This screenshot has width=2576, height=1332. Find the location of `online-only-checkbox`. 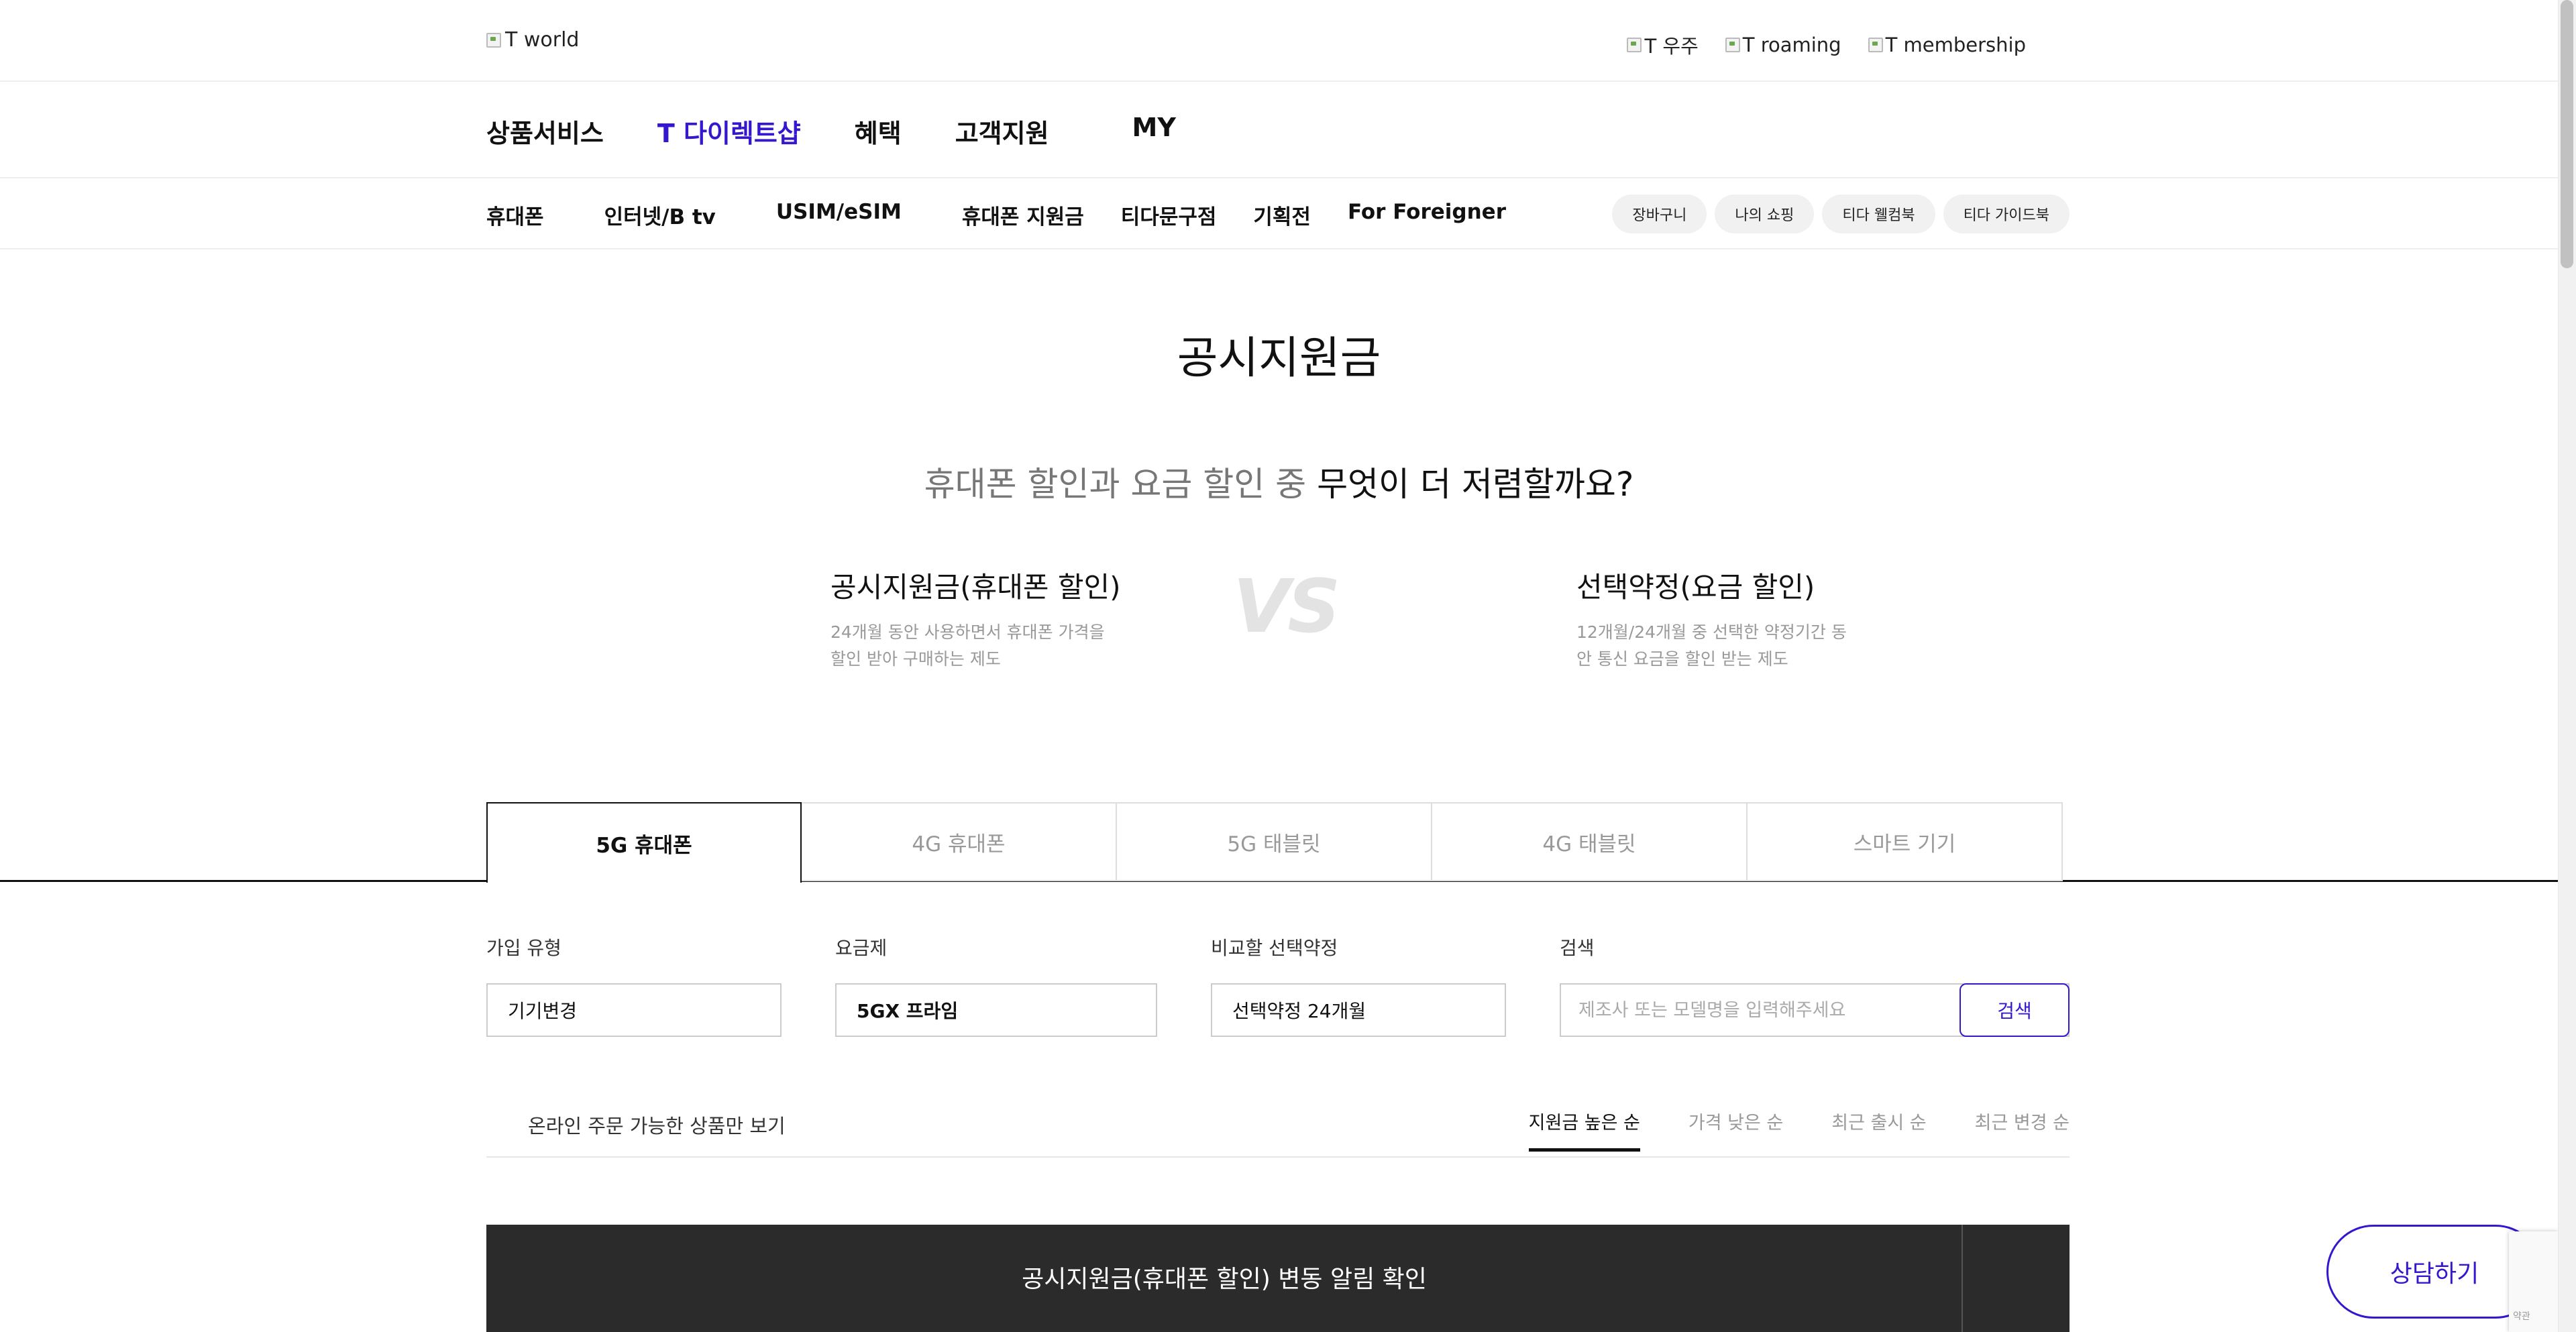

online-only-checkbox is located at coordinates (499, 1124).